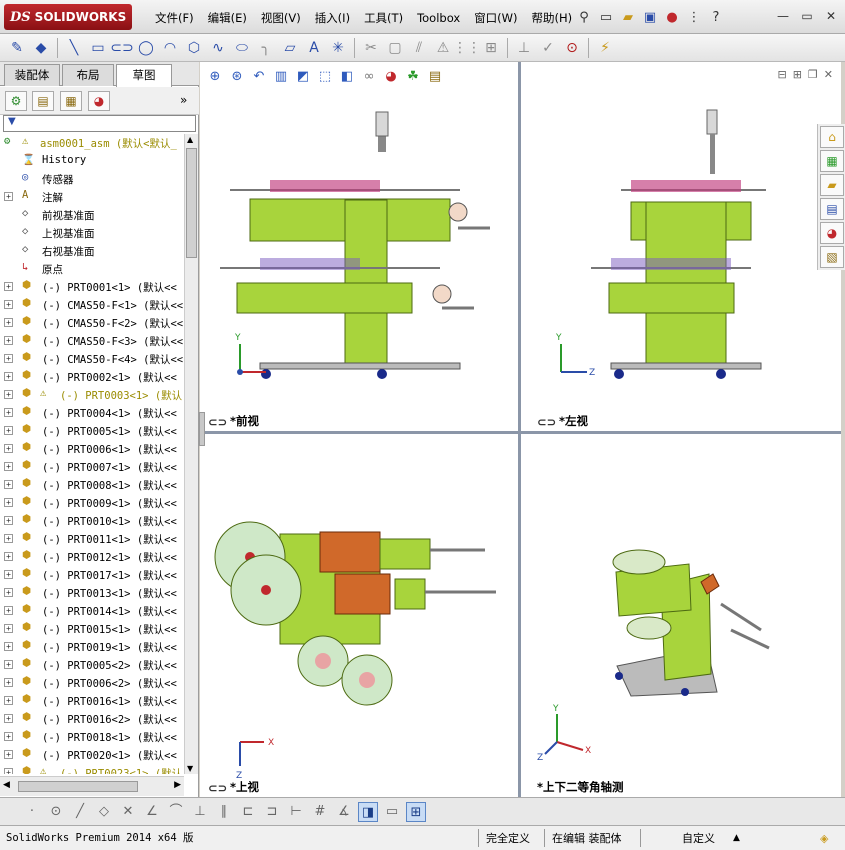  Describe the element at coordinates (92, 161) in the screenshot. I see `tree-item: ⌛ History` at that location.